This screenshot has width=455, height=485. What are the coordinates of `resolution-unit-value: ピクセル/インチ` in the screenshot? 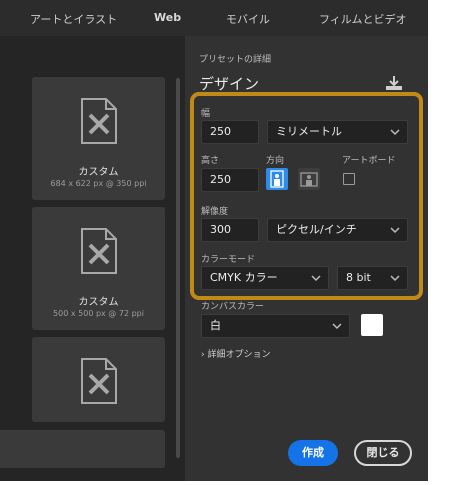 It's located at (316, 229).